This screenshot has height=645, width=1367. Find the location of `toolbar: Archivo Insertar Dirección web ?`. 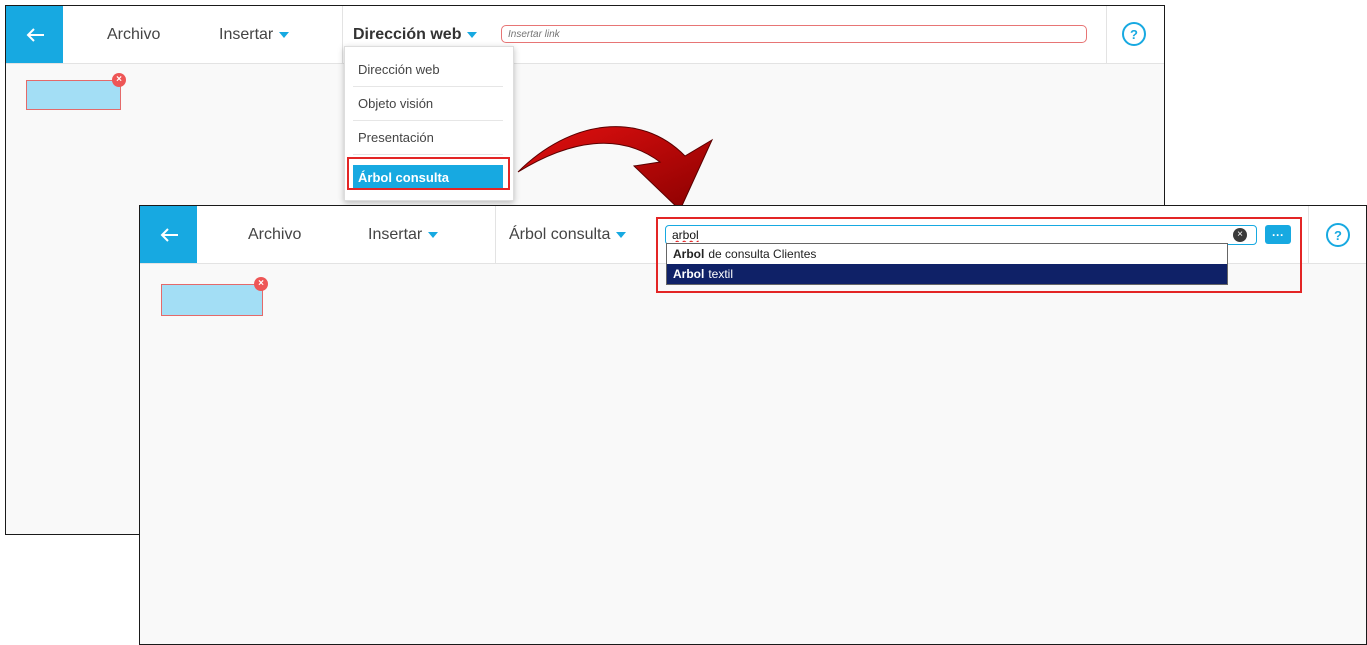

toolbar: Archivo Insertar Dirección web ? is located at coordinates (585, 35).